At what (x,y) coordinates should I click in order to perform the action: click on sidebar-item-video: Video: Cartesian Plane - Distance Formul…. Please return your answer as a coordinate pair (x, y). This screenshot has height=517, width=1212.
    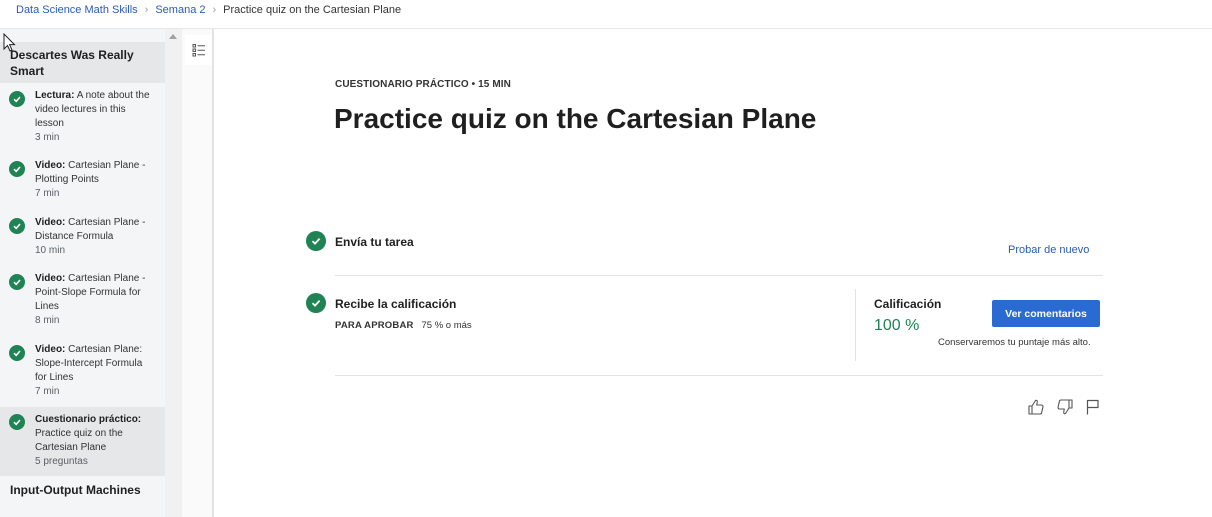
    Looking at the image, I should click on (82, 238).